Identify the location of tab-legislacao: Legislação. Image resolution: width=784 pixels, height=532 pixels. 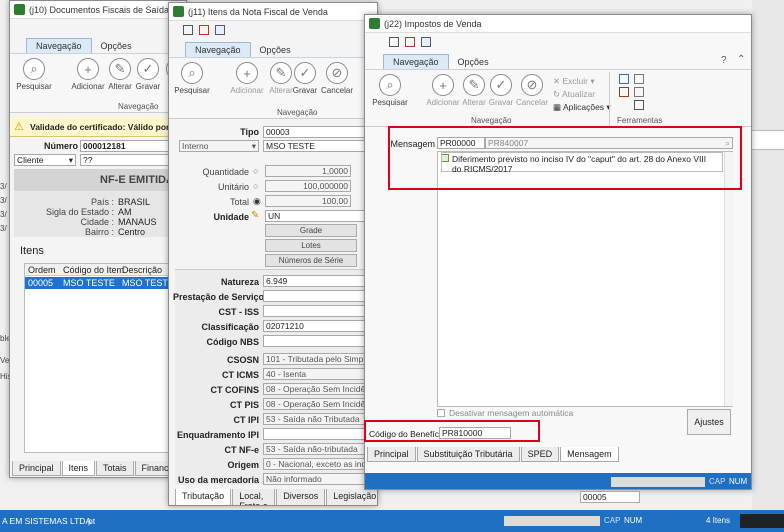
(351, 497).